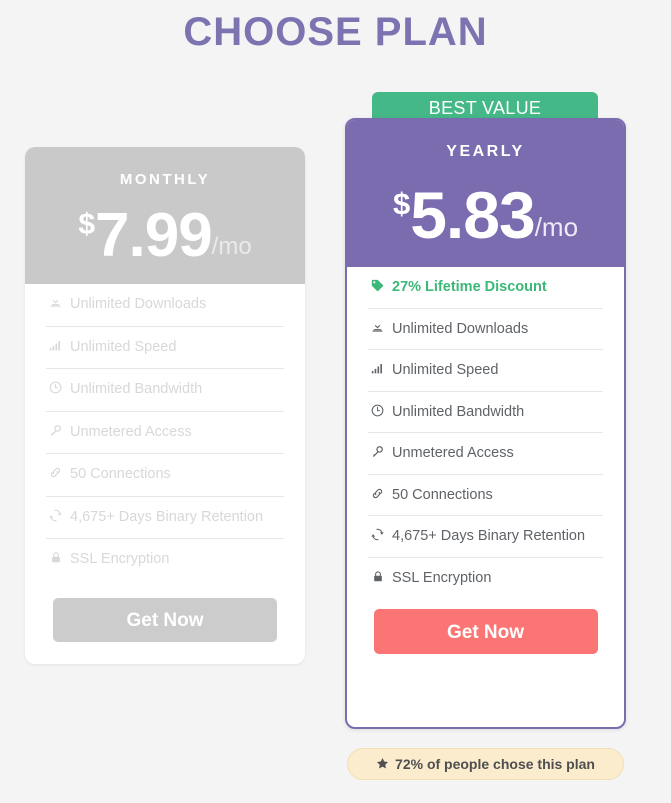  I want to click on monthly-currency-symbol: $, so click(86, 224).